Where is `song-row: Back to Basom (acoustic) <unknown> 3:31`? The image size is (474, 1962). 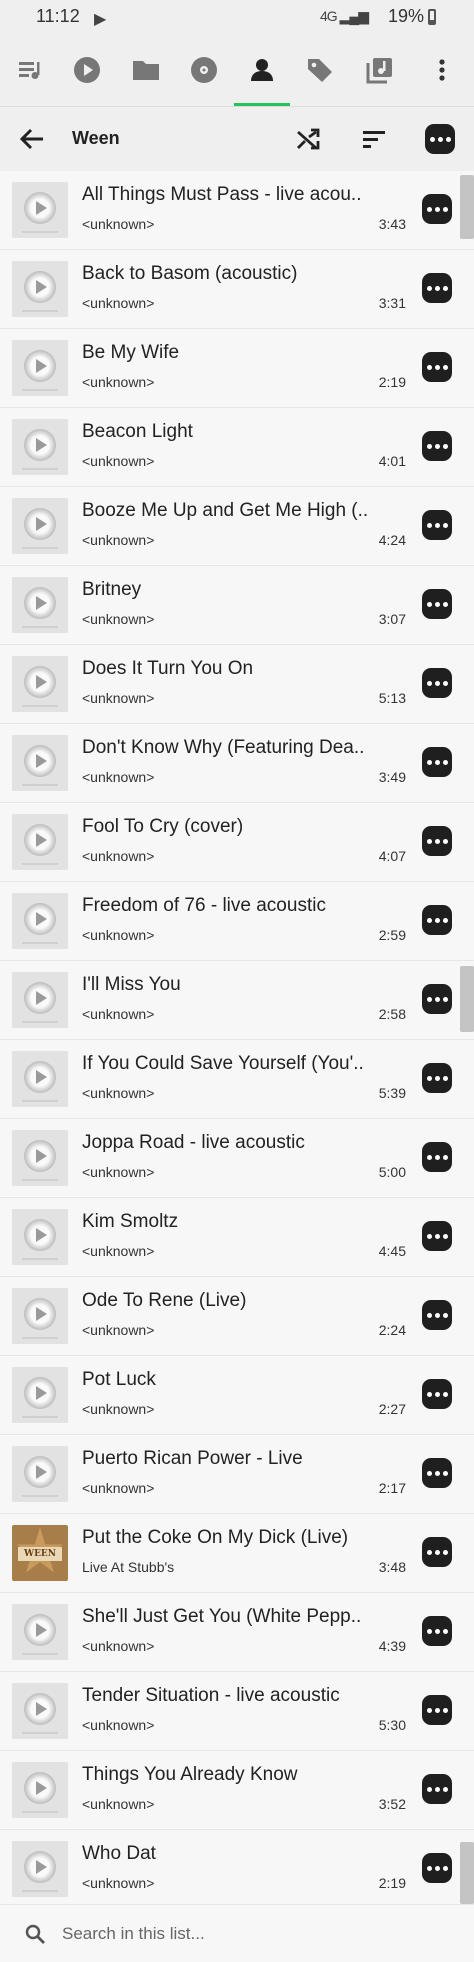 song-row: Back to Basom (acoustic) <unknown> 3:31 is located at coordinates (237, 289).